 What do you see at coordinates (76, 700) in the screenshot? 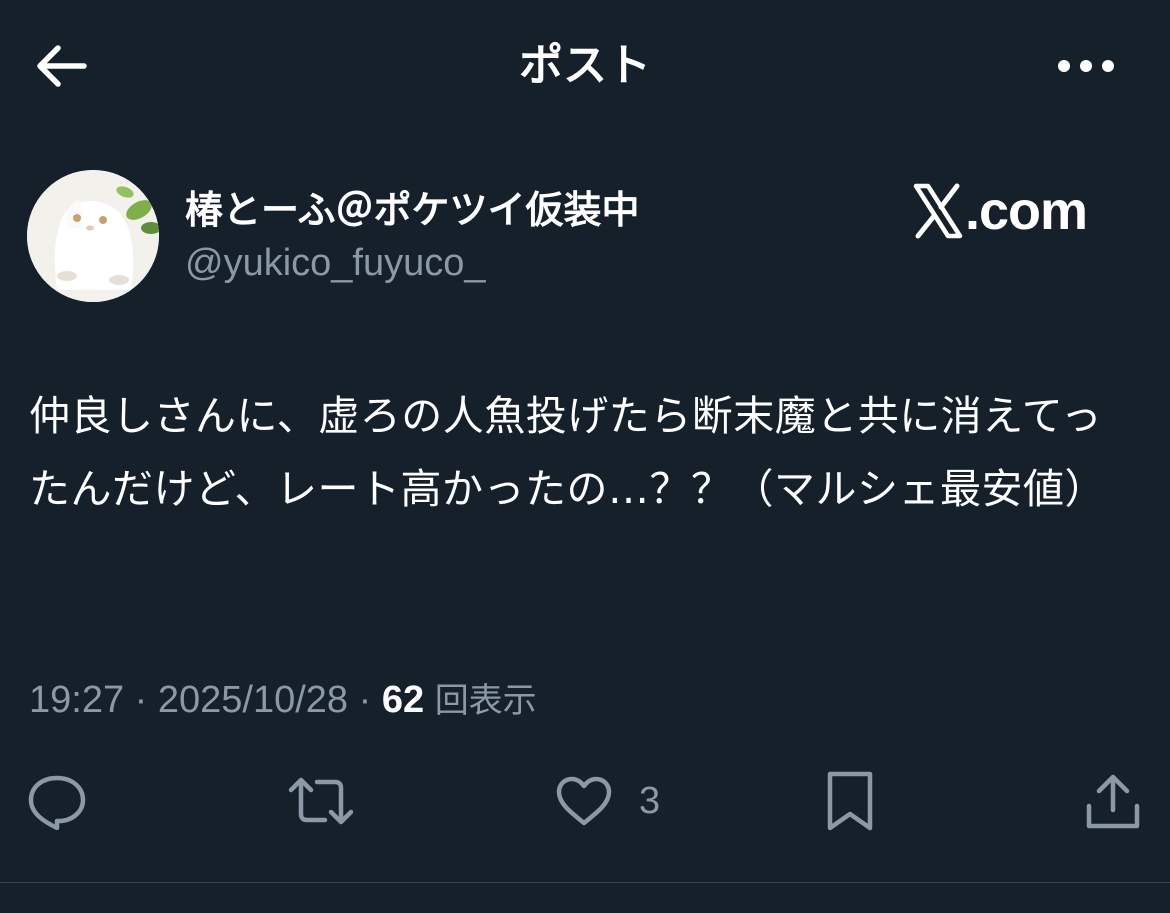
I see `post-time: 19:27` at bounding box center [76, 700].